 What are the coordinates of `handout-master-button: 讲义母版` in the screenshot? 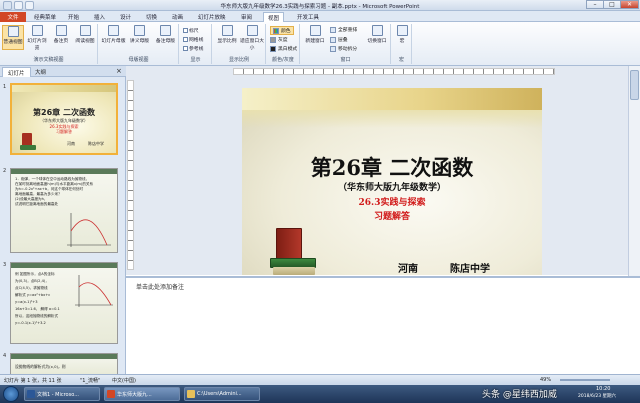 It's located at (139, 37).